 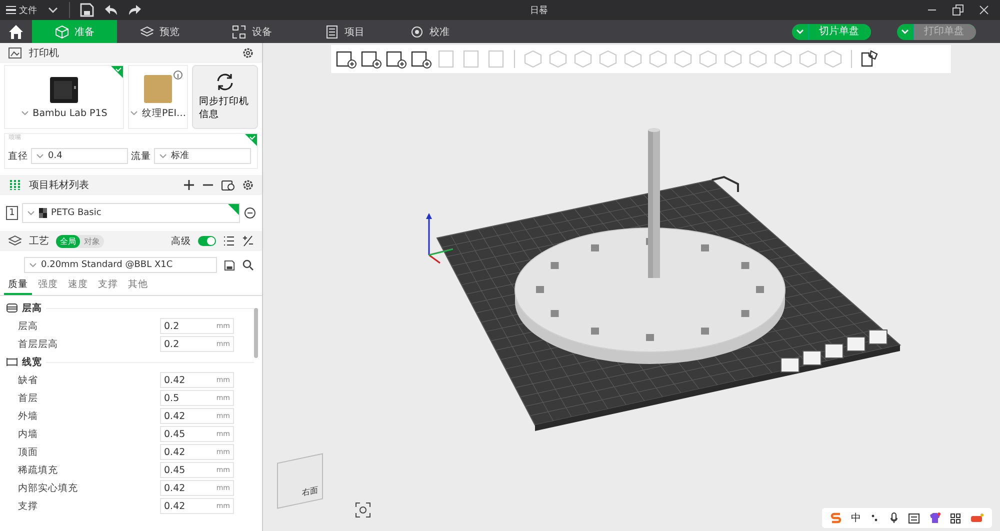 What do you see at coordinates (977, 518) in the screenshot?
I see `toolbox-icon` at bounding box center [977, 518].